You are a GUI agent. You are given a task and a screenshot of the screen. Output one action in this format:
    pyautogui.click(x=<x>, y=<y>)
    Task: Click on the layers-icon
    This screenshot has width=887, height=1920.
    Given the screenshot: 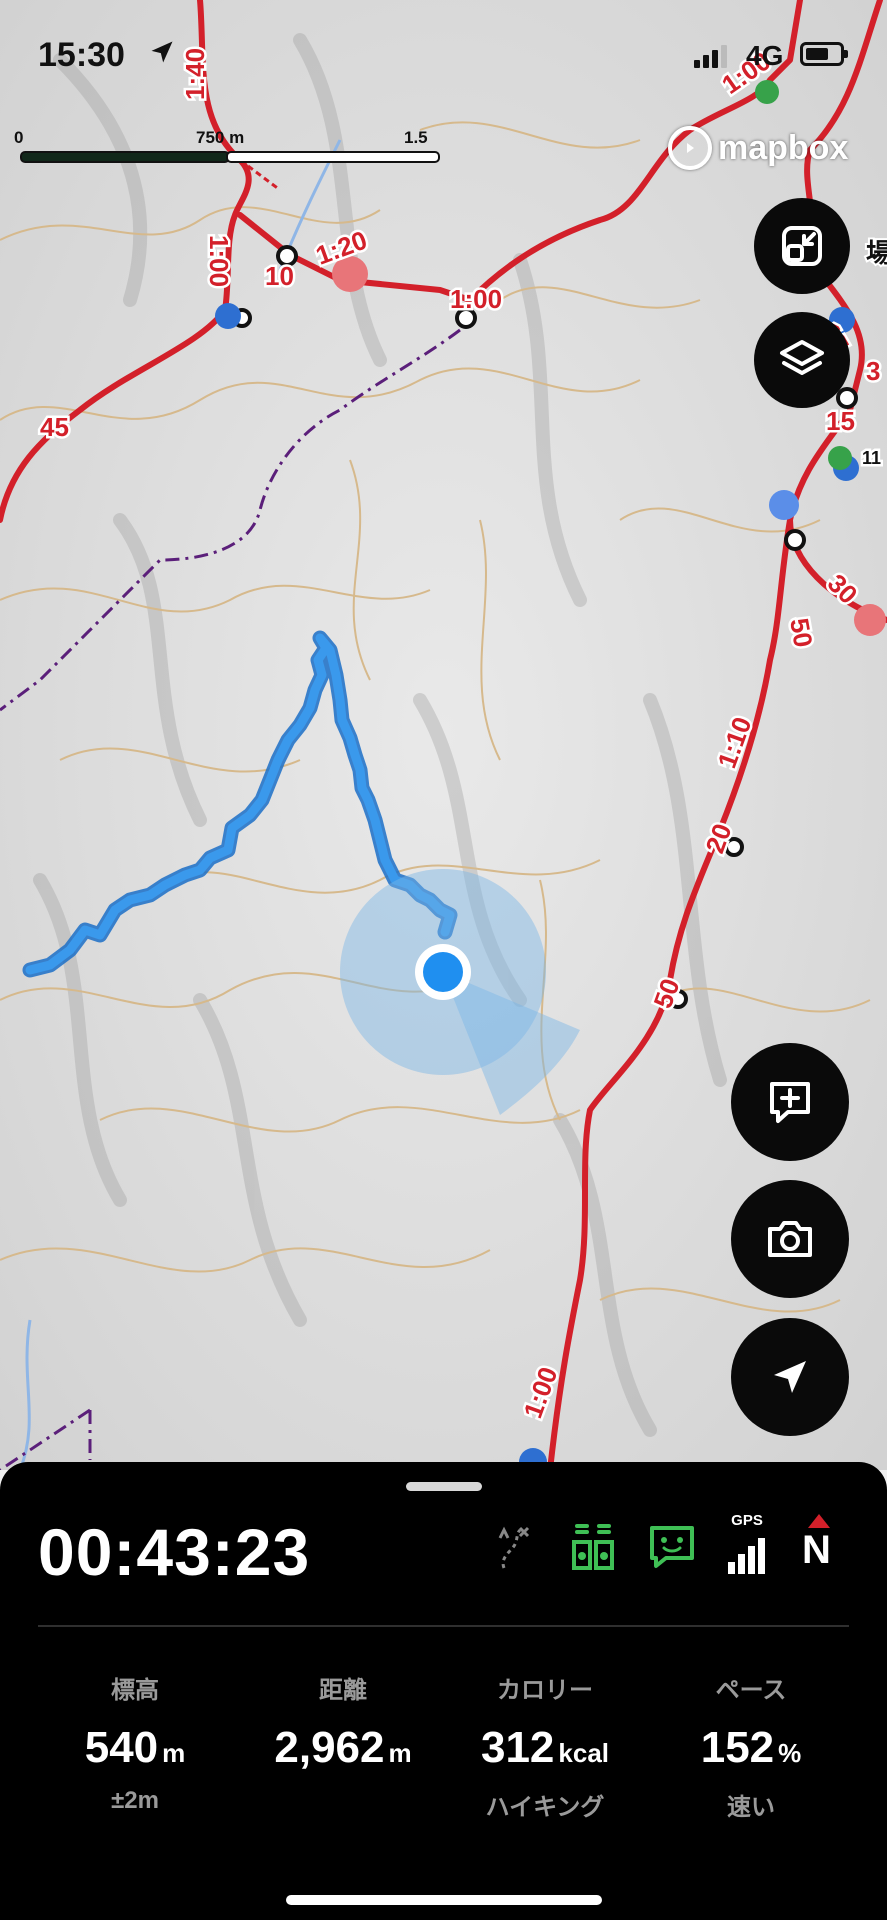 What is the action you would take?
    pyautogui.click(x=802, y=357)
    